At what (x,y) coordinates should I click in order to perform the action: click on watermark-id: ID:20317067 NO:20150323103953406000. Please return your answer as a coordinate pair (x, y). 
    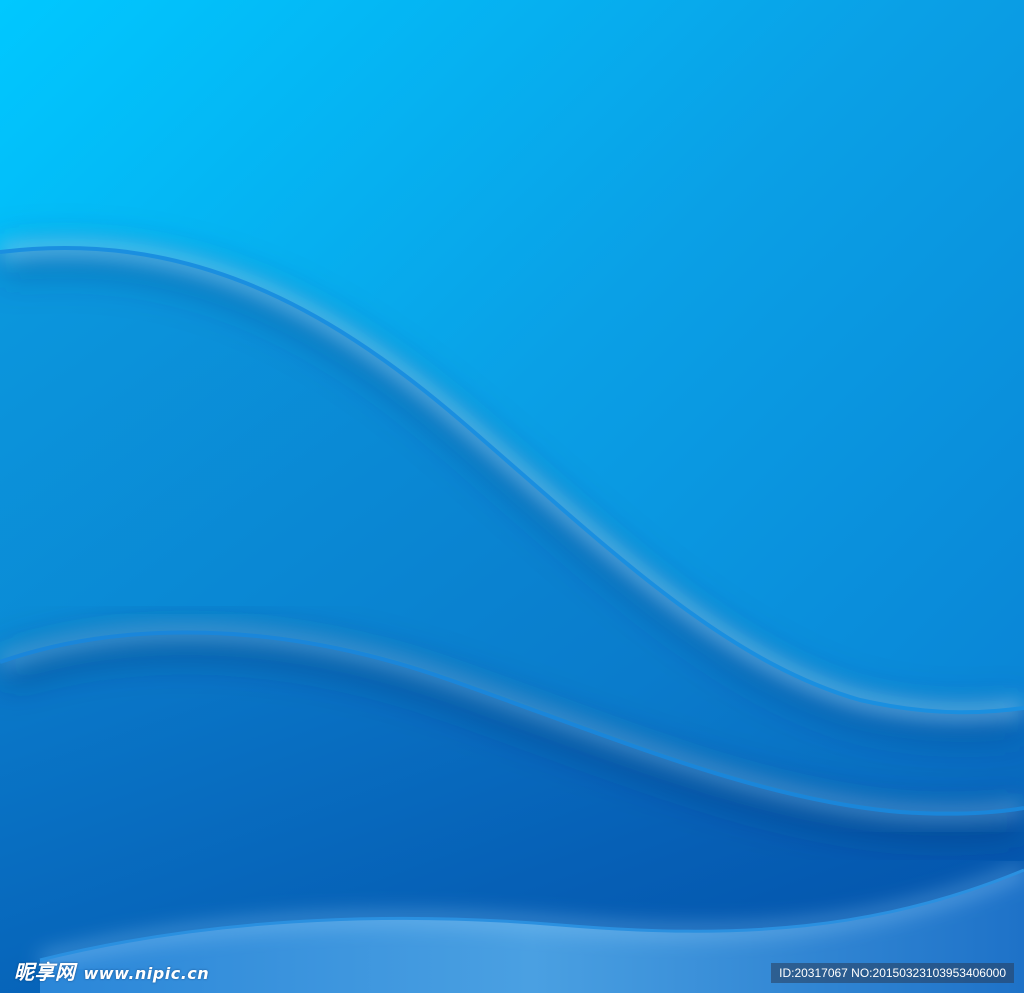
    Looking at the image, I should click on (892, 973).